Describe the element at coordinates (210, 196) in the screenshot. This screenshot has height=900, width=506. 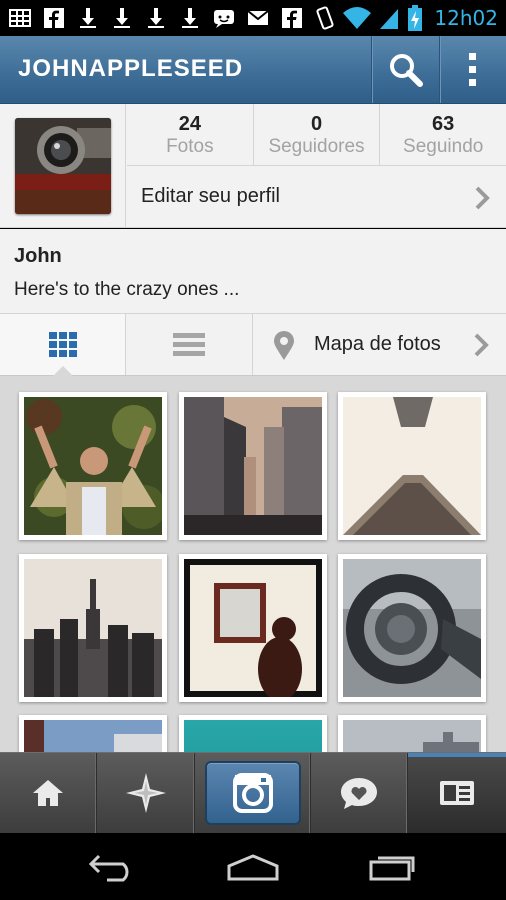
I see `edit-profile-label: Editar seu perfil` at that location.